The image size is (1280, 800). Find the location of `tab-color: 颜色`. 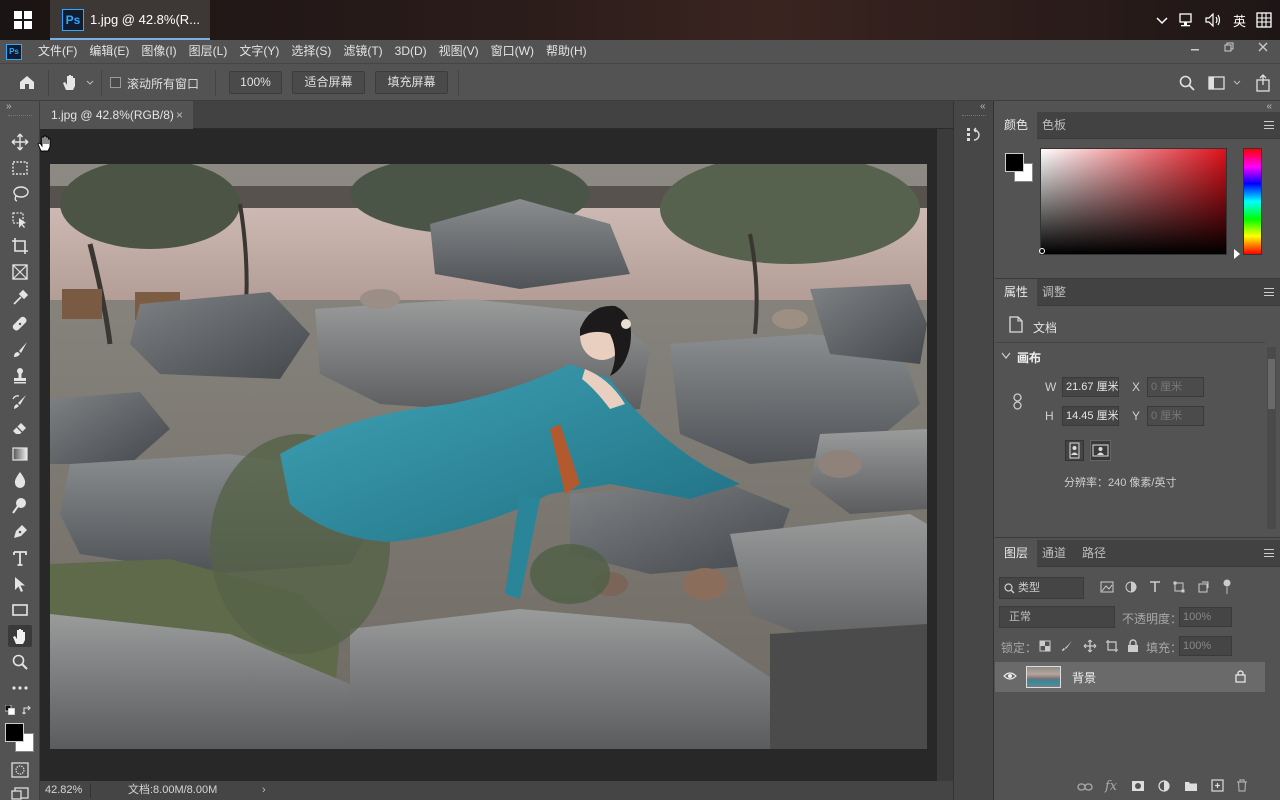

tab-color: 颜色 is located at coordinates (1016, 125).